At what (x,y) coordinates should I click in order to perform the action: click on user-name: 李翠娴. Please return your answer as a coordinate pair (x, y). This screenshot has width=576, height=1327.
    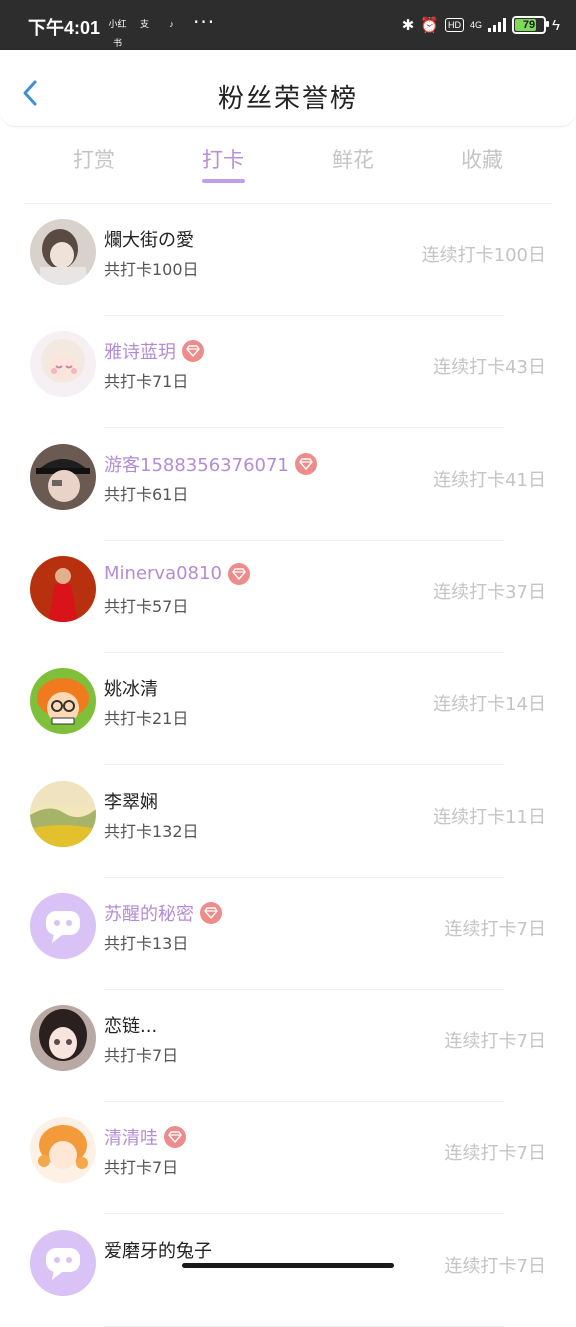
    Looking at the image, I should click on (131, 802).